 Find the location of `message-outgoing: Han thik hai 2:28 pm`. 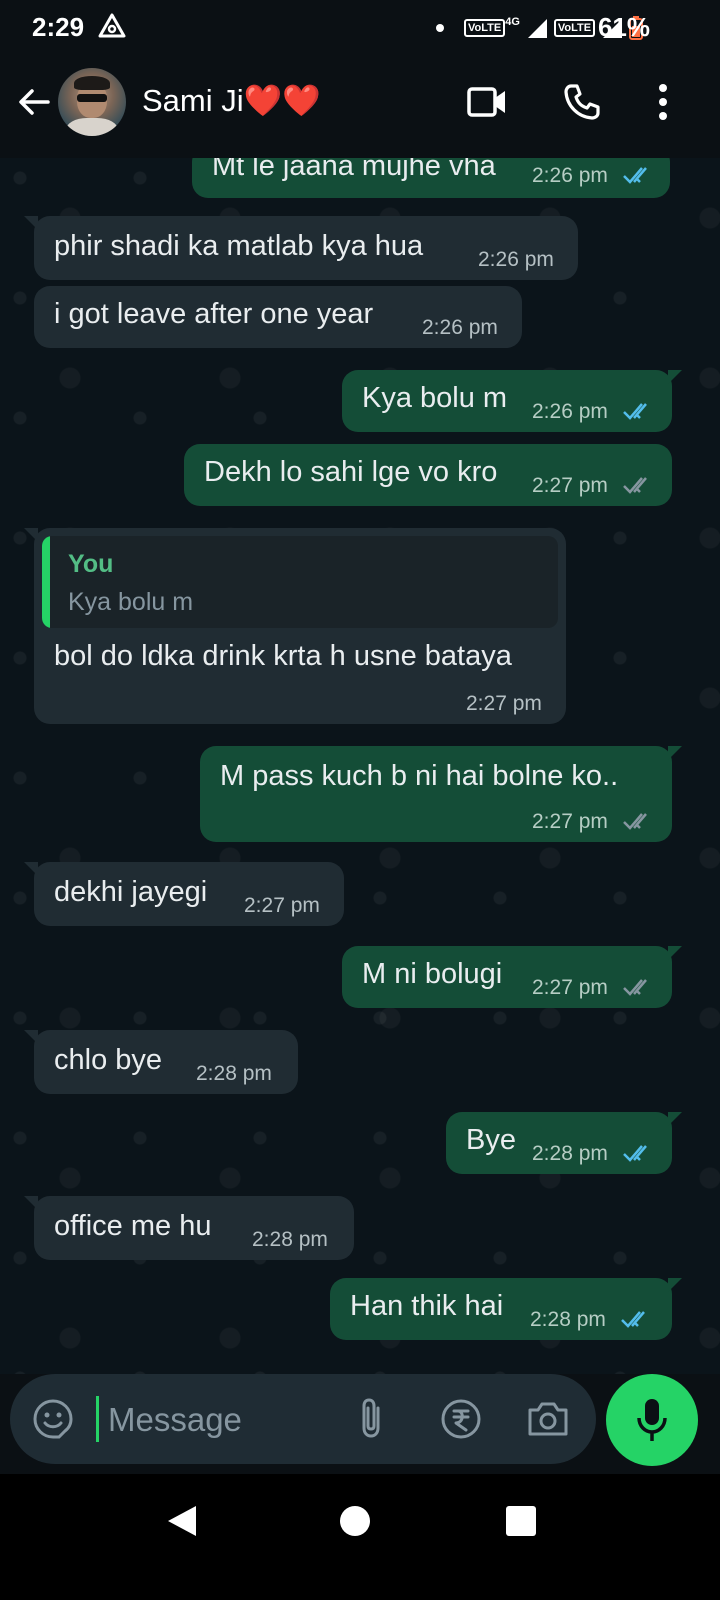

message-outgoing: Han thik hai 2:28 pm is located at coordinates (506, 1309).